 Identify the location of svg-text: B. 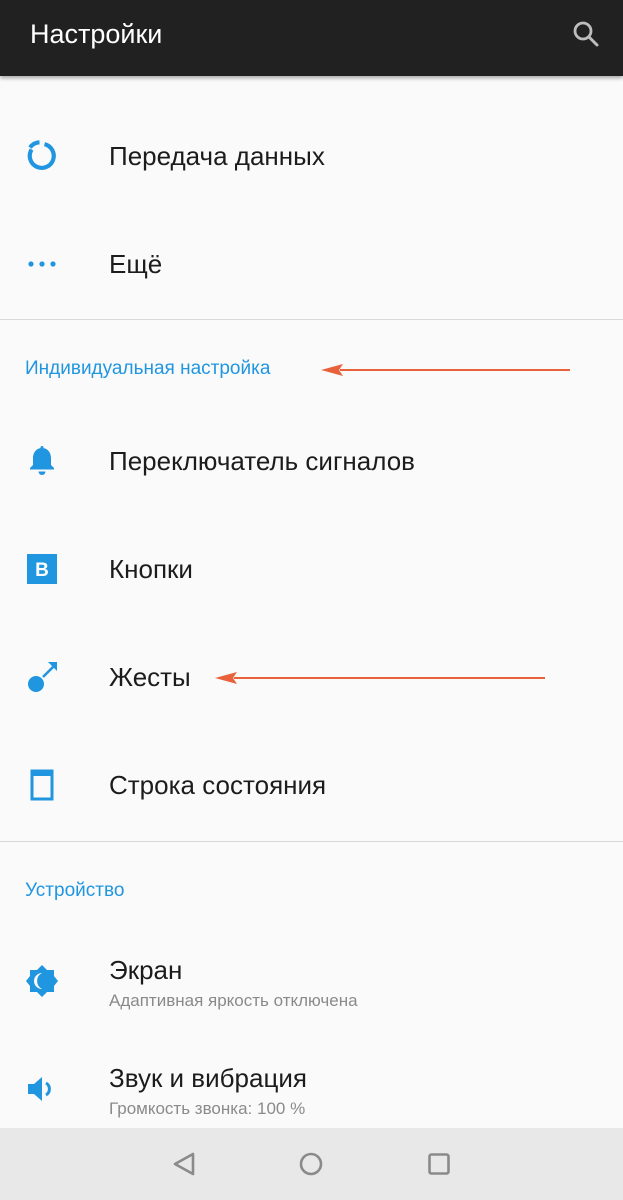
(42, 570).